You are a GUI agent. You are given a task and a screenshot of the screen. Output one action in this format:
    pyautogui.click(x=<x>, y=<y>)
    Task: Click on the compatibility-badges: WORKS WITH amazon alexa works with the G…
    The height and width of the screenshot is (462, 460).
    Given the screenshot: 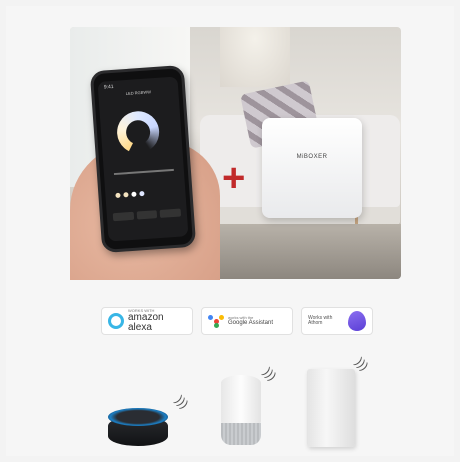 What is the action you would take?
    pyautogui.click(x=237, y=321)
    